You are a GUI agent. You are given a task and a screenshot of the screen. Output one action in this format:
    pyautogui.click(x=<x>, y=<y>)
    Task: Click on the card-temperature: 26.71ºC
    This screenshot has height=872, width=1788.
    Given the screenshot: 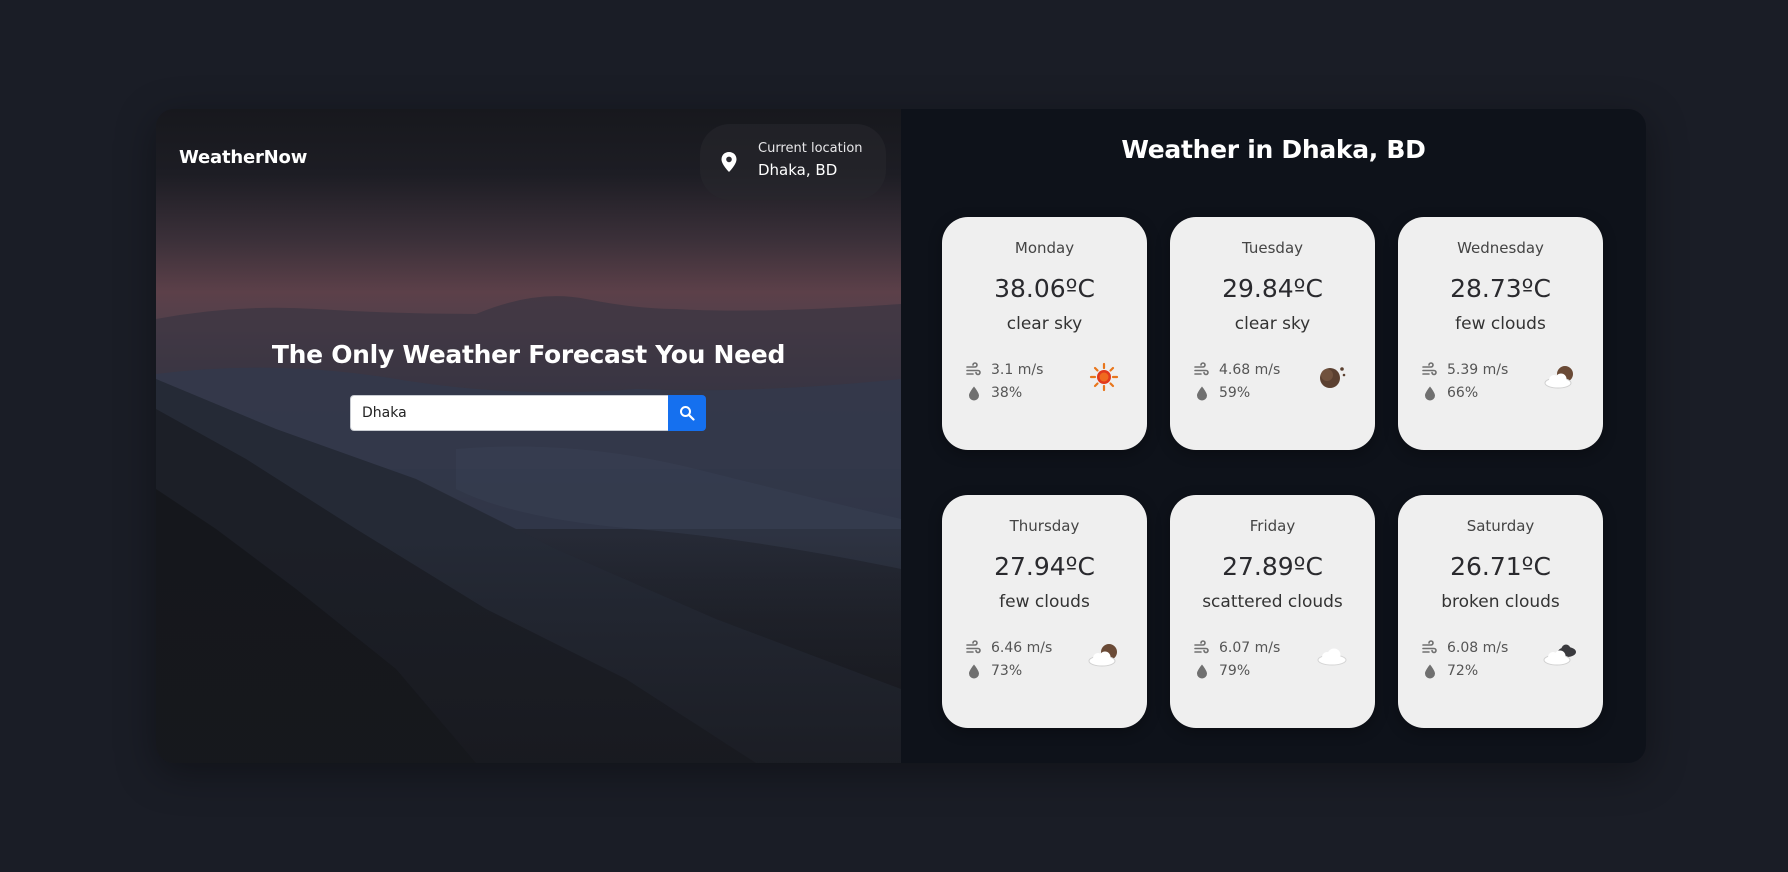 What is the action you would take?
    pyautogui.click(x=1500, y=566)
    